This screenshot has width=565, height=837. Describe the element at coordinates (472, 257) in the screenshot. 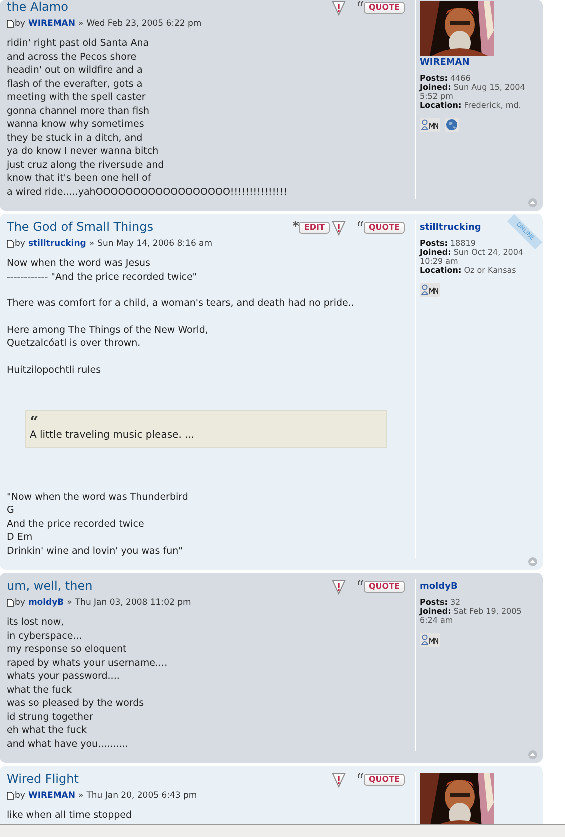

I see `profile-detail: Joined: Sun Oct 24, 2004 10:29 am` at that location.